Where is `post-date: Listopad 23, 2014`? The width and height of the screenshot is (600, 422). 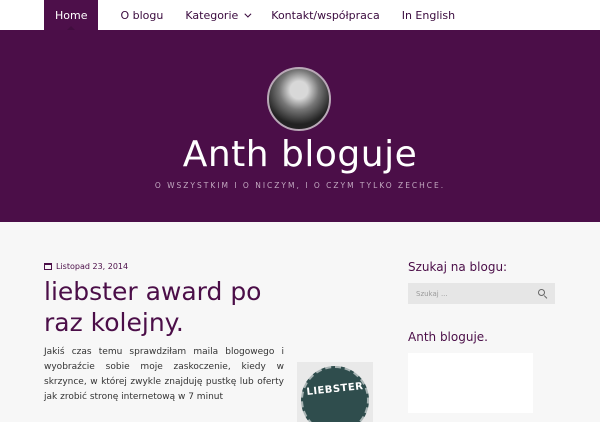
post-date: Listopad 23, 2014 is located at coordinates (86, 266).